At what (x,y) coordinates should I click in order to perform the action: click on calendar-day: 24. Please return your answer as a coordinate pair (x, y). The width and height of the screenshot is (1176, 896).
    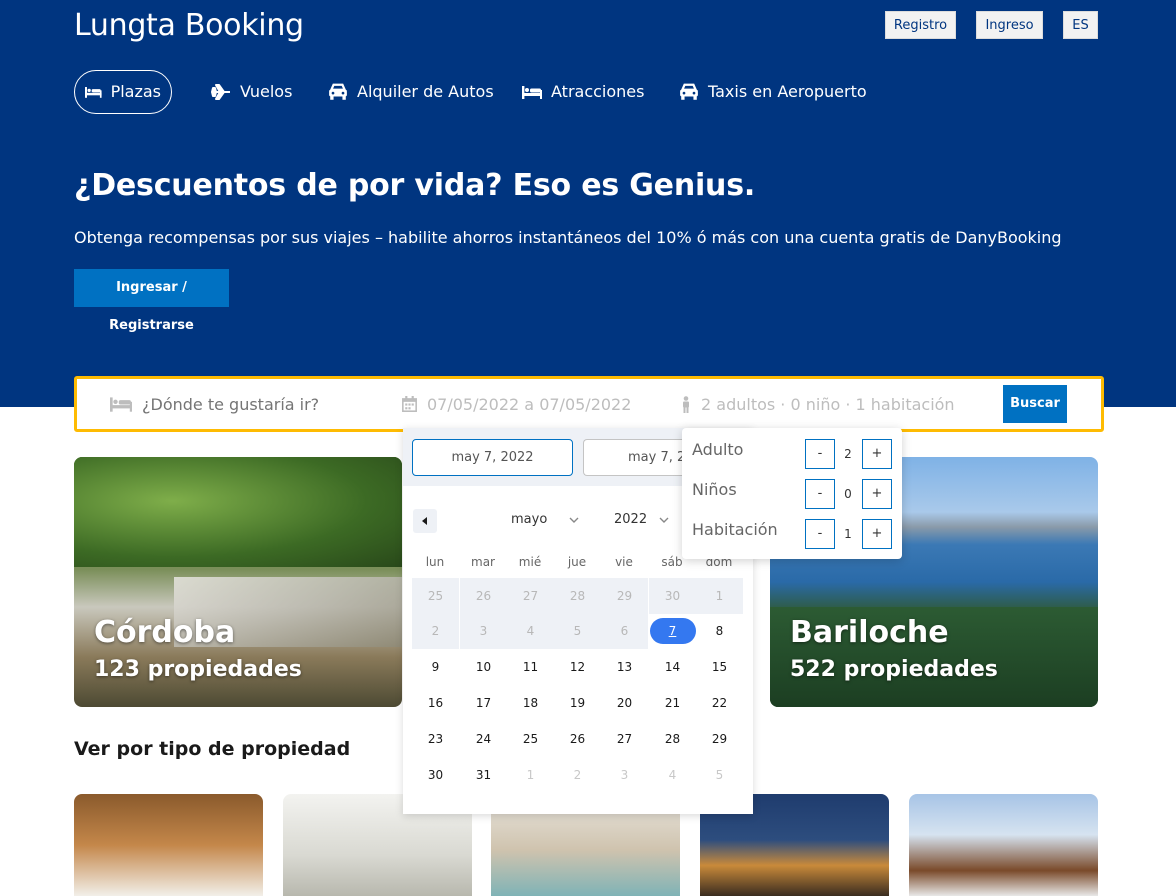
    Looking at the image, I should click on (483, 739).